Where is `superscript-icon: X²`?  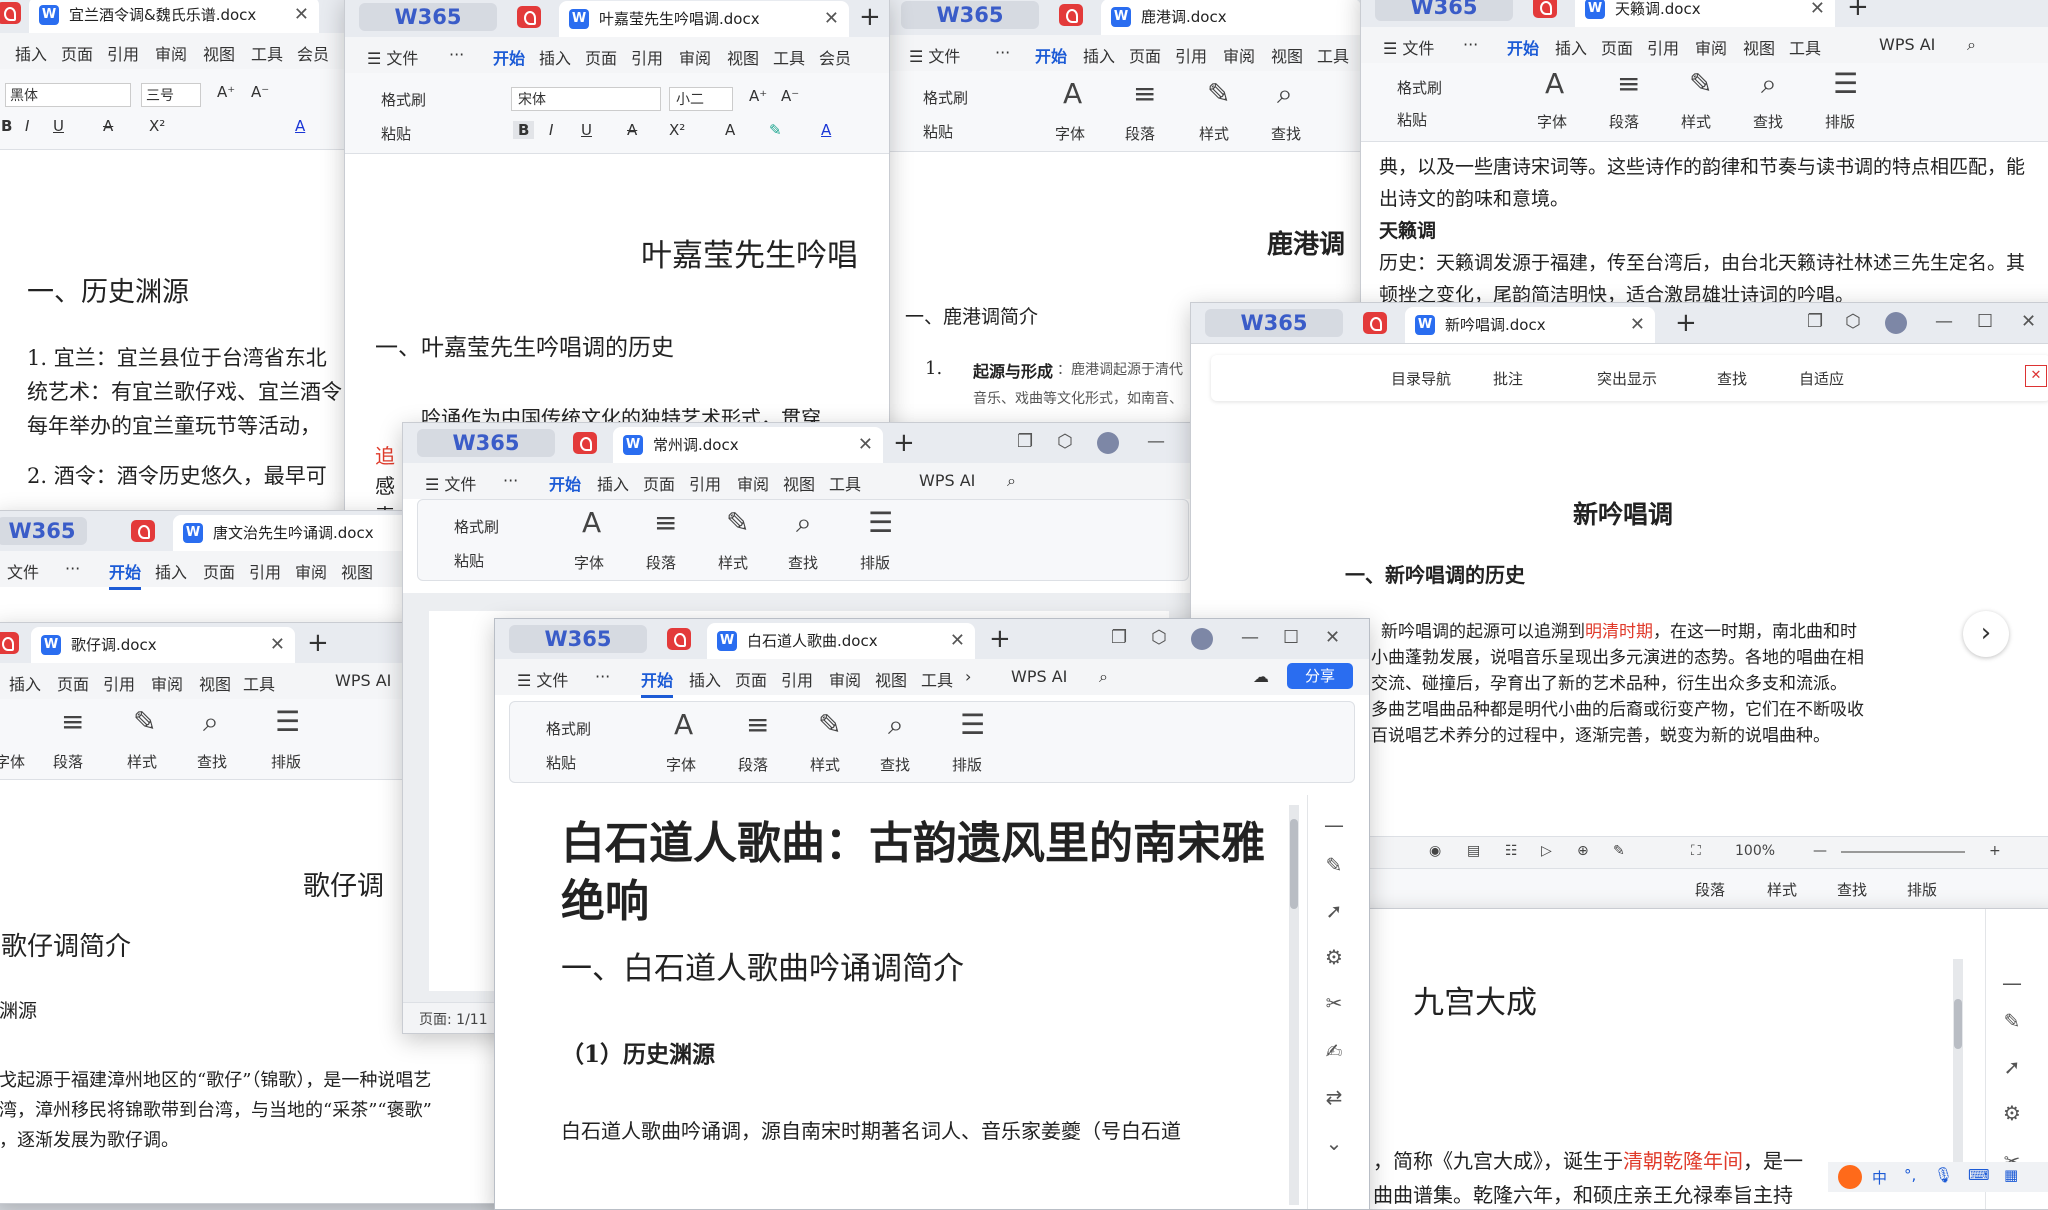 superscript-icon: X² is located at coordinates (677, 130).